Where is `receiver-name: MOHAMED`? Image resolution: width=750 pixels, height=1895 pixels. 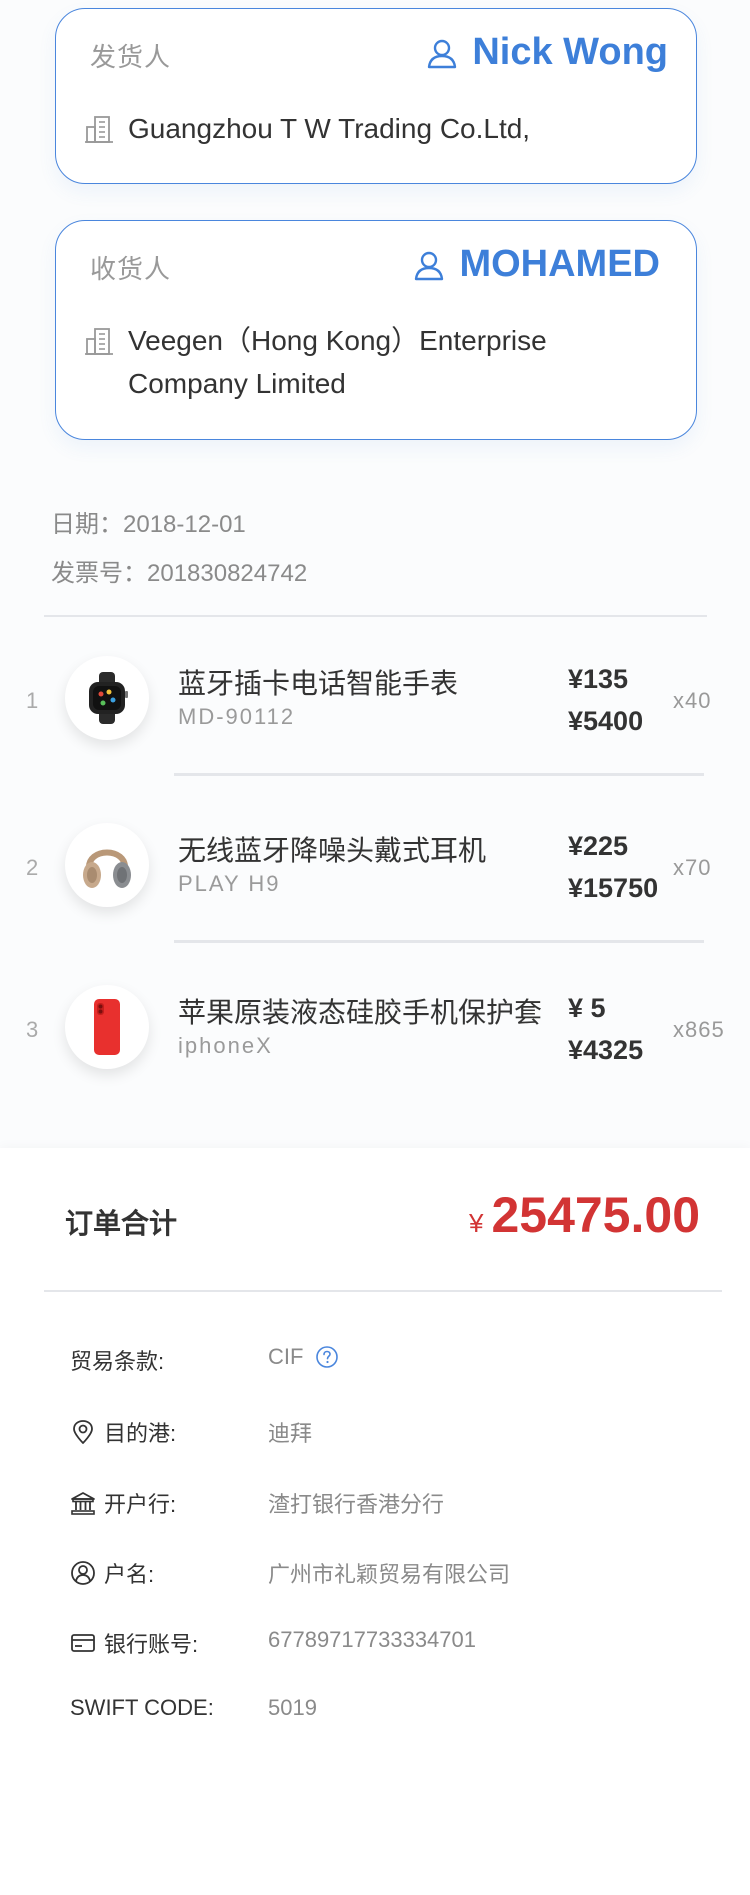 receiver-name: MOHAMED is located at coordinates (559, 264).